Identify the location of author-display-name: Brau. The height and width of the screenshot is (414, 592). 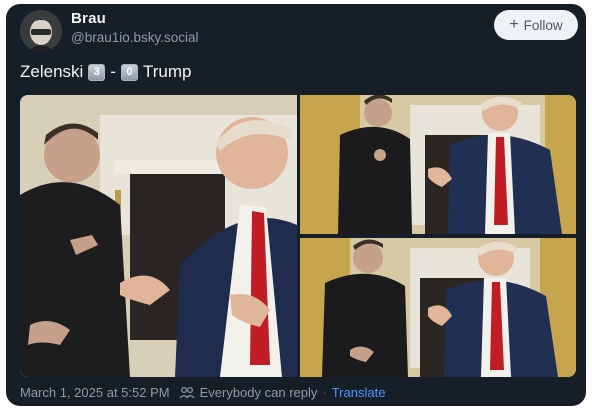
(88, 18).